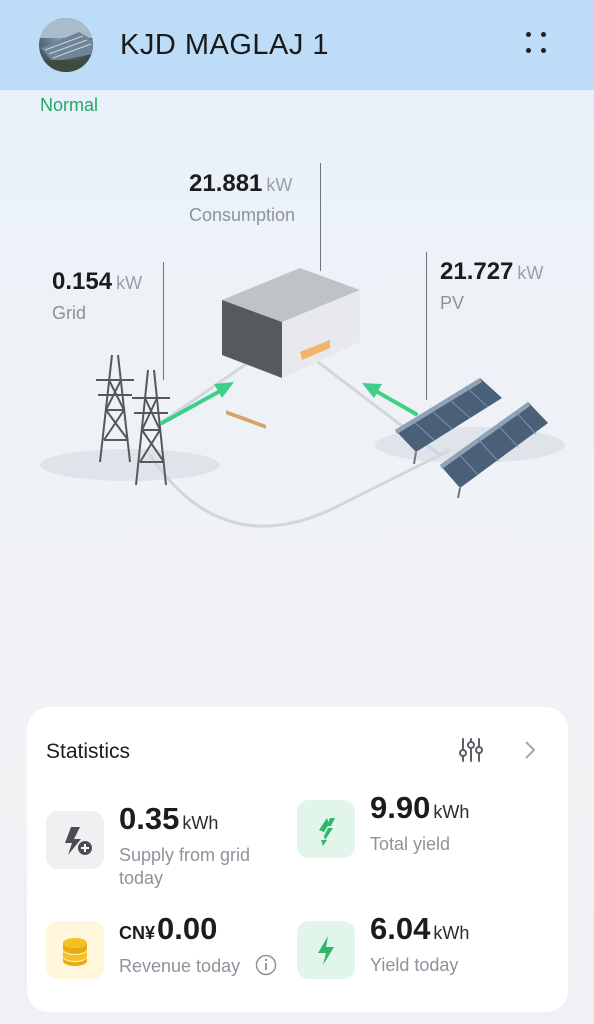  What do you see at coordinates (197, 403) in the screenshot?
I see `grid-to-building-arrow` at bounding box center [197, 403].